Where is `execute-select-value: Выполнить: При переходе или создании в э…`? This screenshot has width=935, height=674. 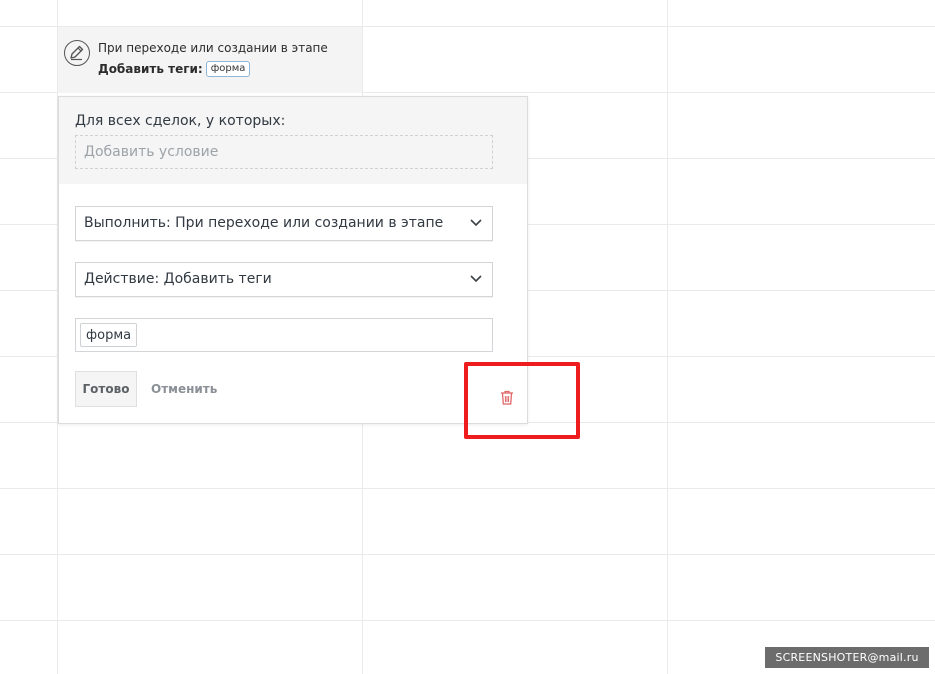 execute-select-value: Выполнить: При переходе или создании в э… is located at coordinates (264, 223).